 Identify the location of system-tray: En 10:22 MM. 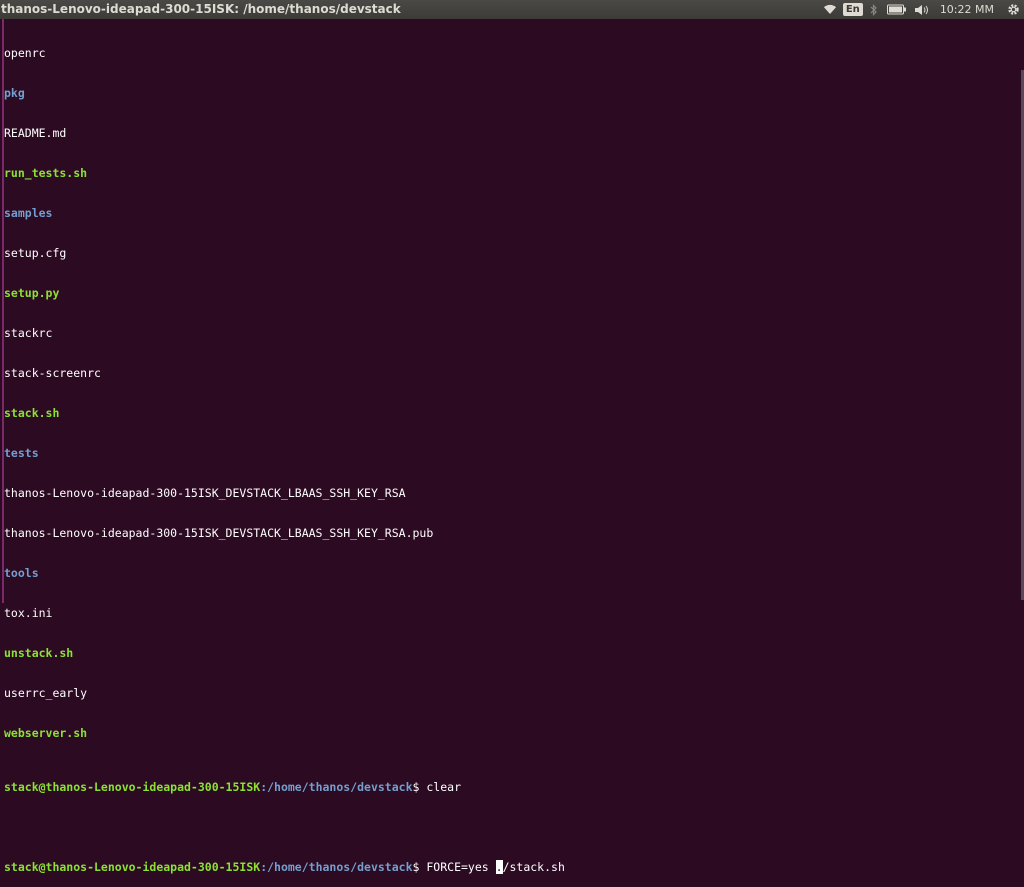
(921, 9).